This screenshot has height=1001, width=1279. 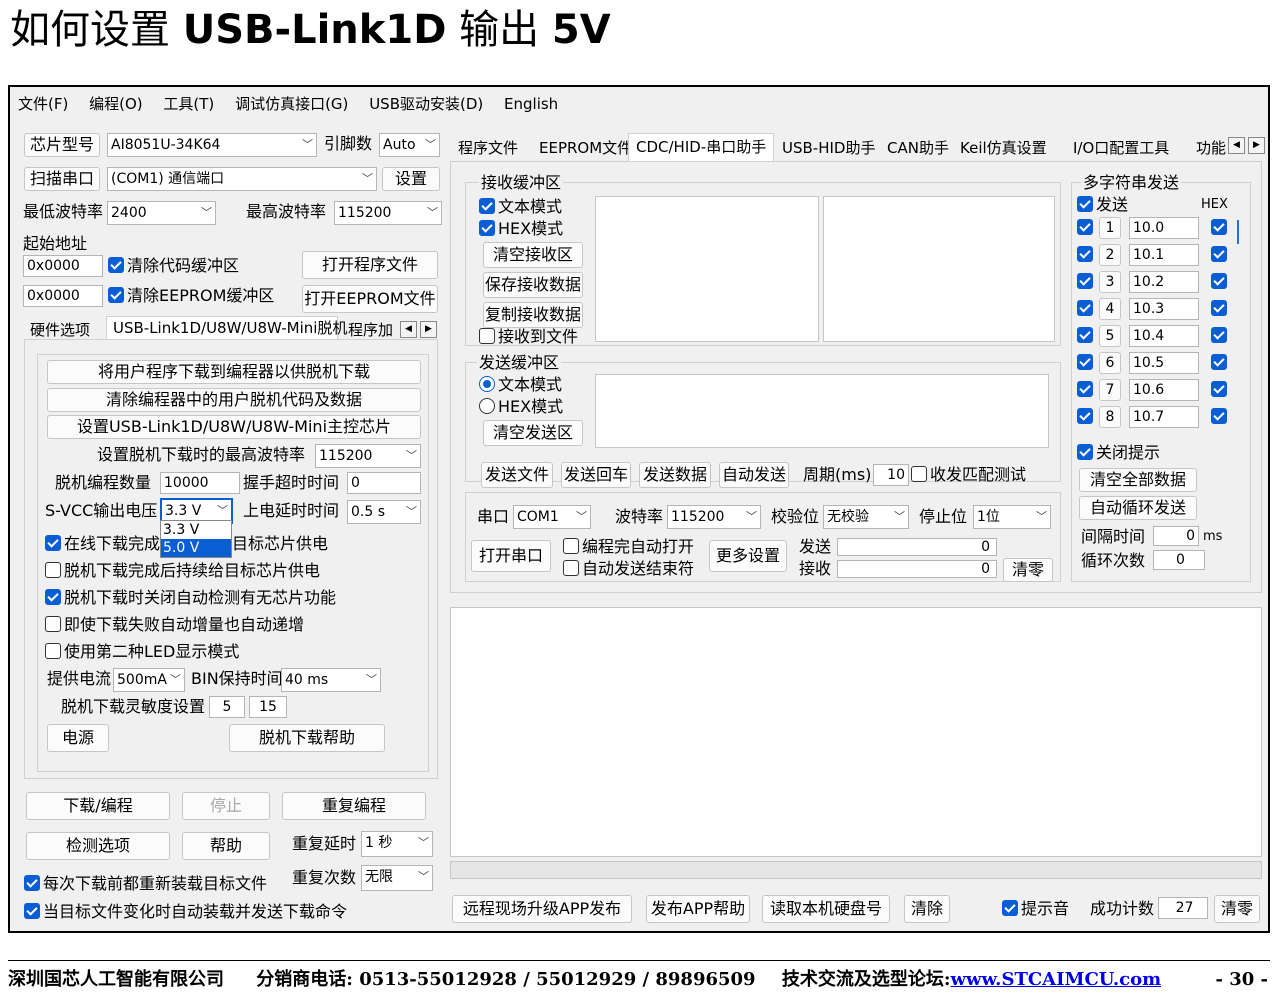 What do you see at coordinates (1164, 228) in the screenshot?
I see `multi-string-input: 10.0` at bounding box center [1164, 228].